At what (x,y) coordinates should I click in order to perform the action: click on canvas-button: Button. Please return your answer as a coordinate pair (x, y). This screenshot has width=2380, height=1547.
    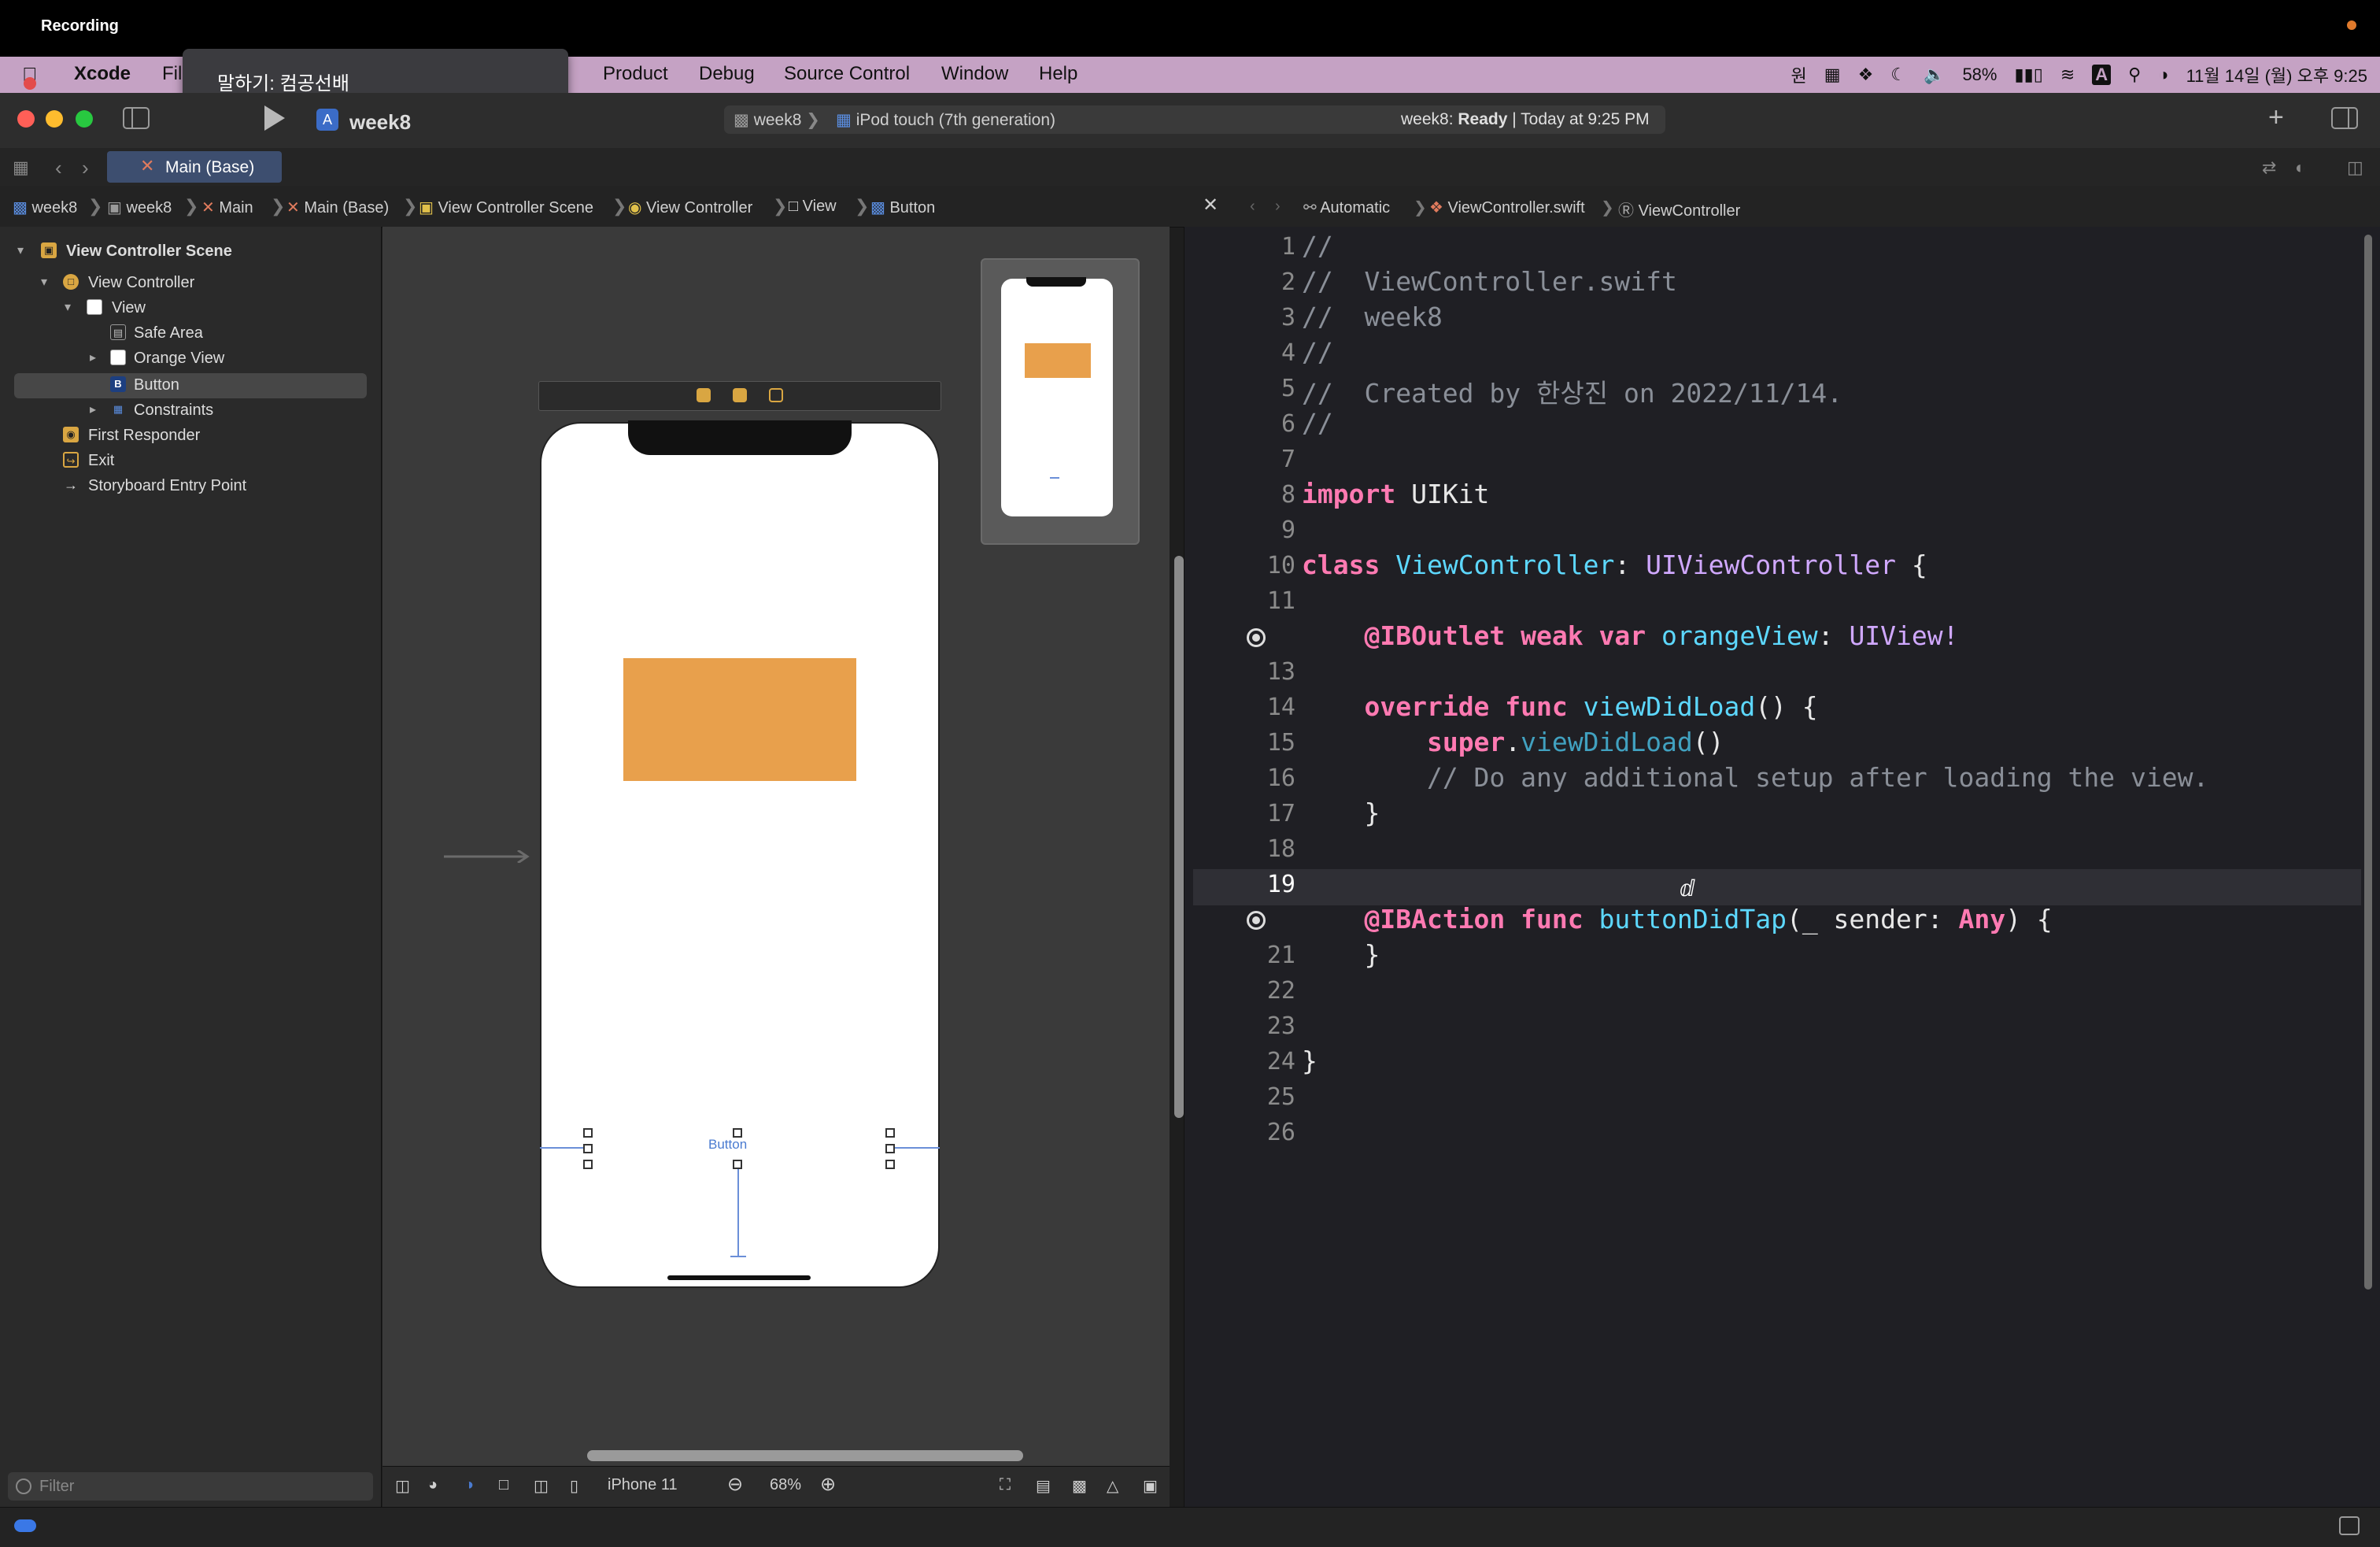
    Looking at the image, I should click on (727, 1145).